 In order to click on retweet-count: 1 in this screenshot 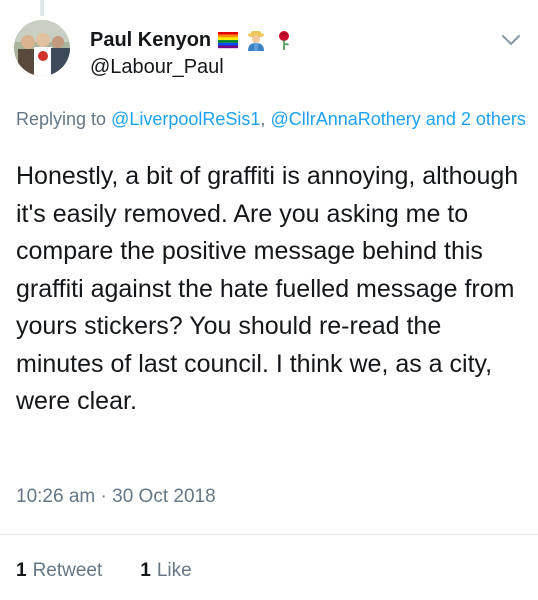, I will do `click(21, 570)`.